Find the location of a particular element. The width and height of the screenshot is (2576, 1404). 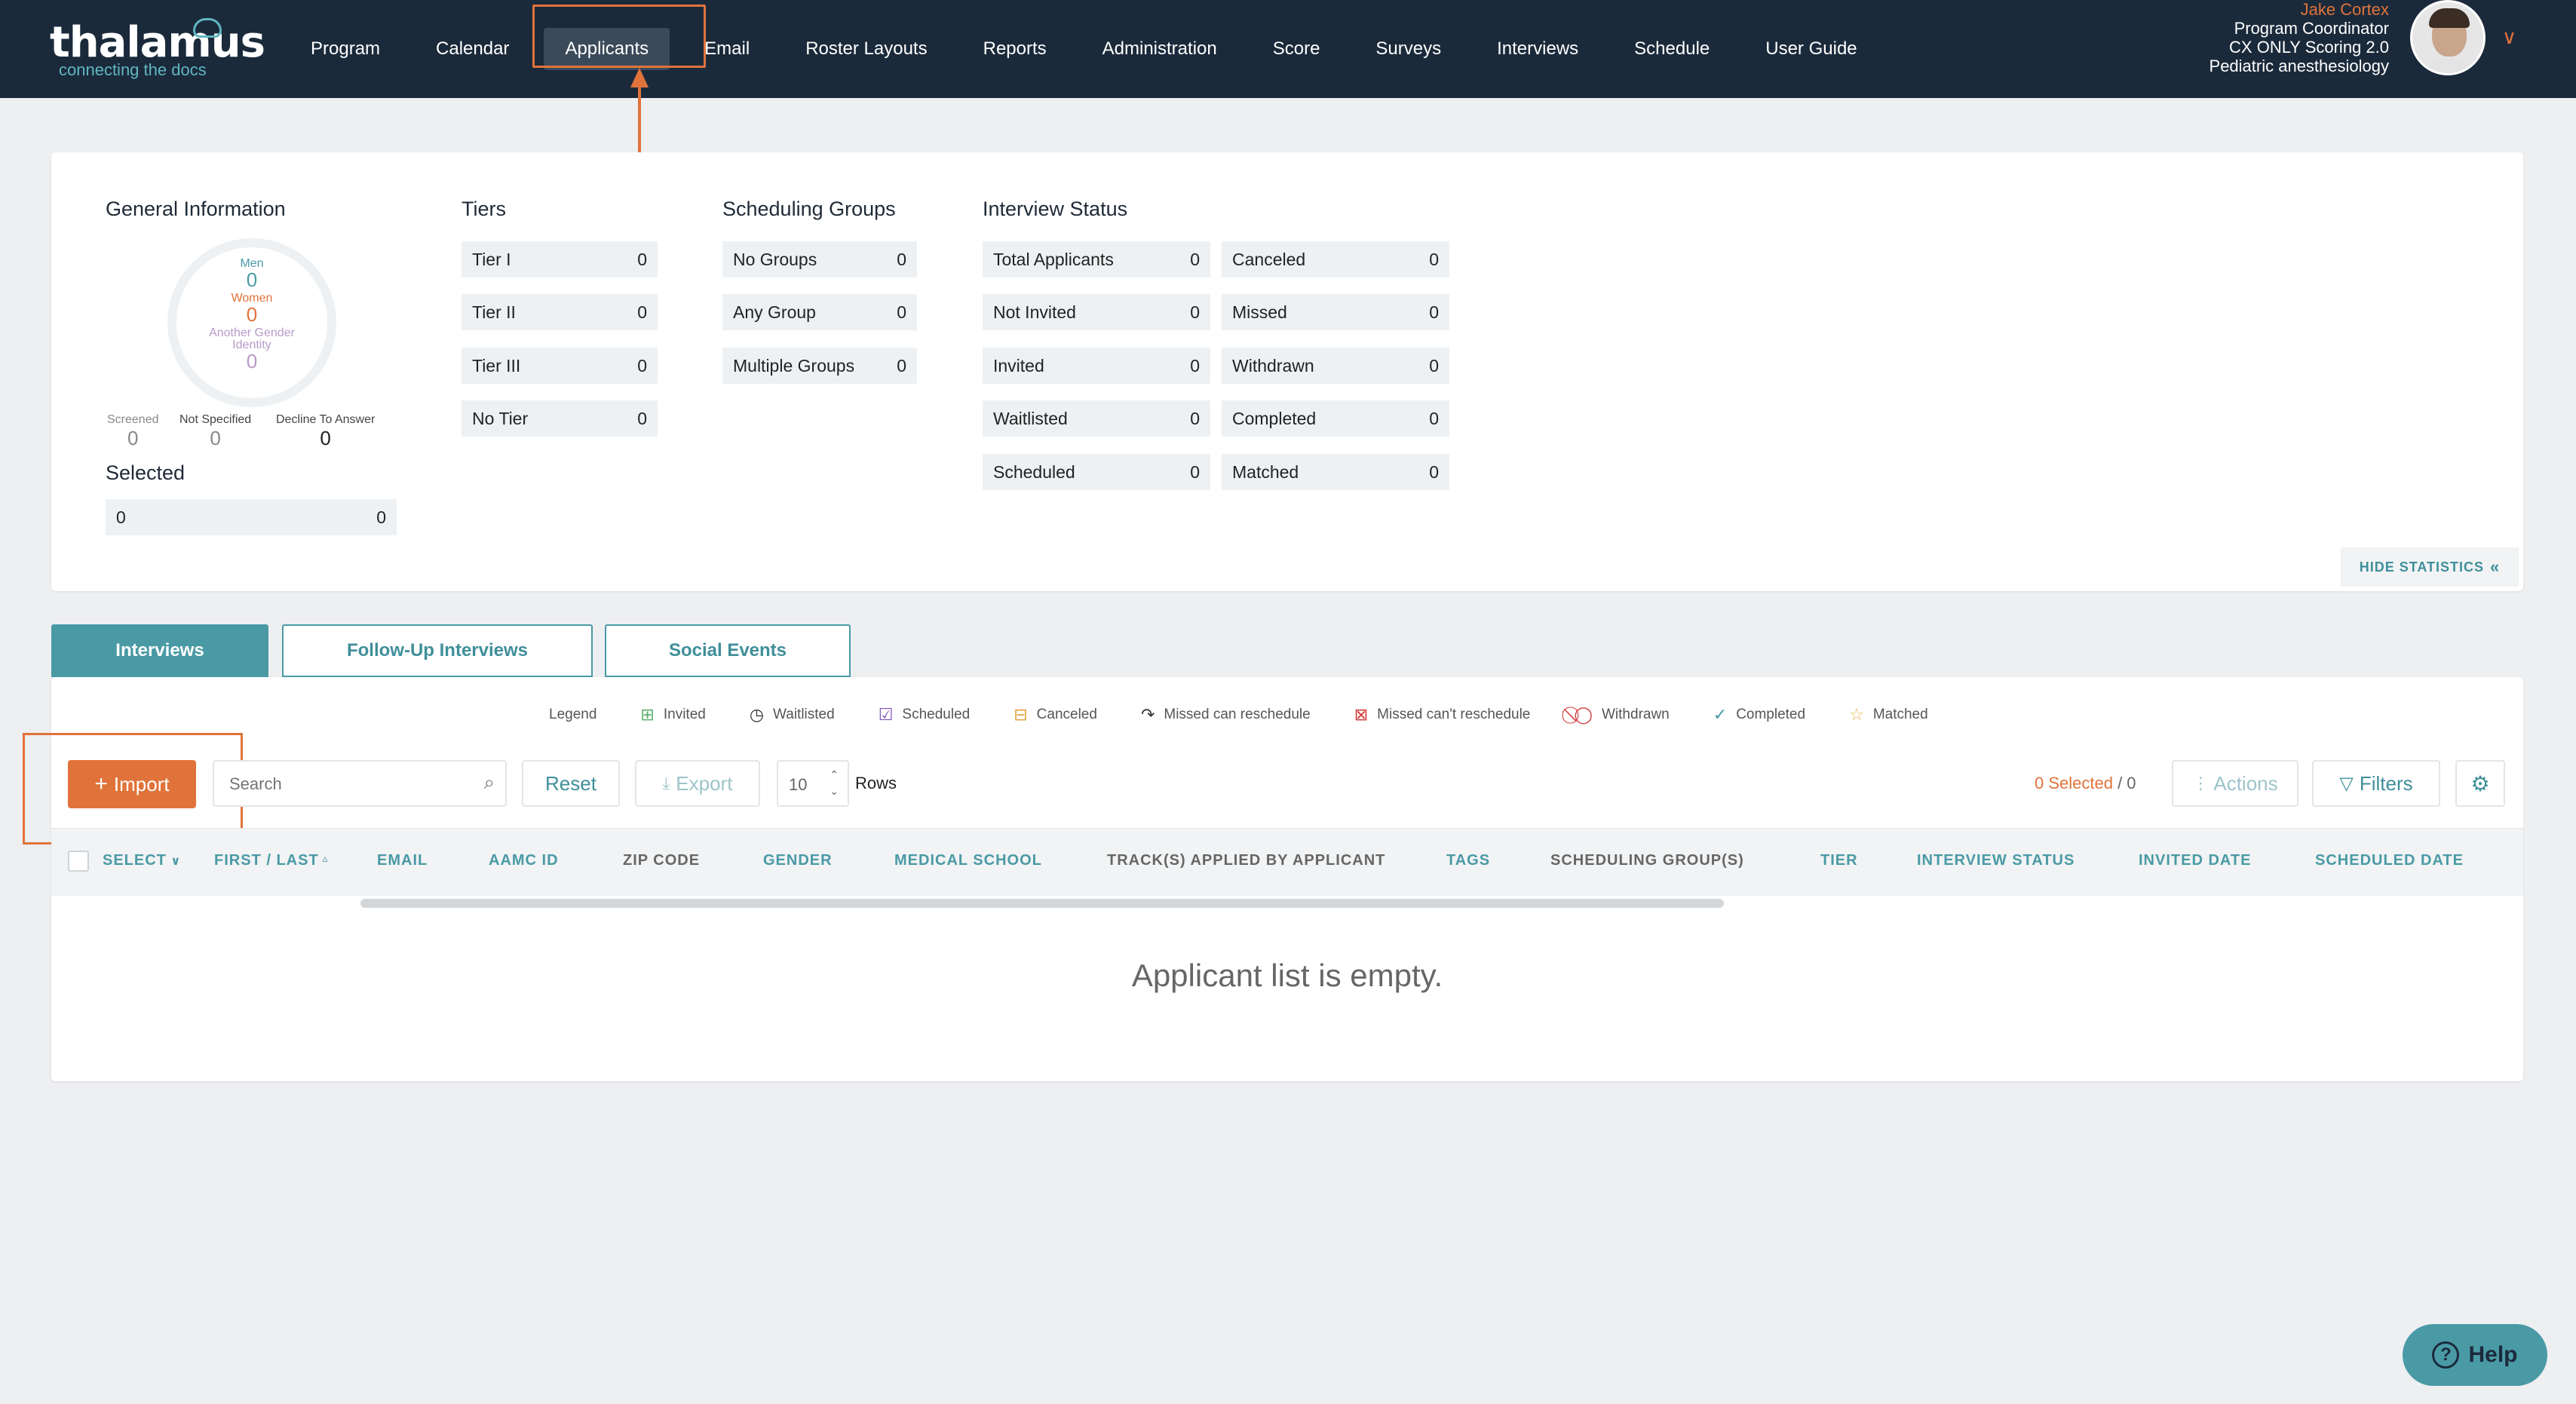

legend-label: Invited is located at coordinates (684, 715).